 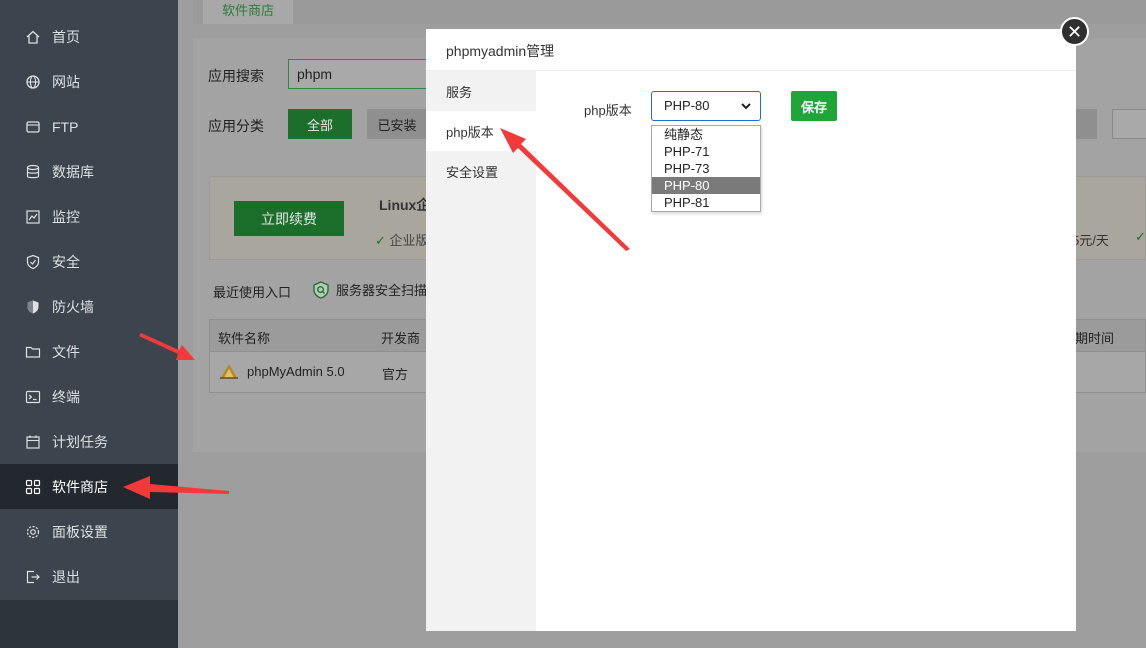 I want to click on table-cell-name: phpMyAdmin 5.0, so click(x=296, y=371).